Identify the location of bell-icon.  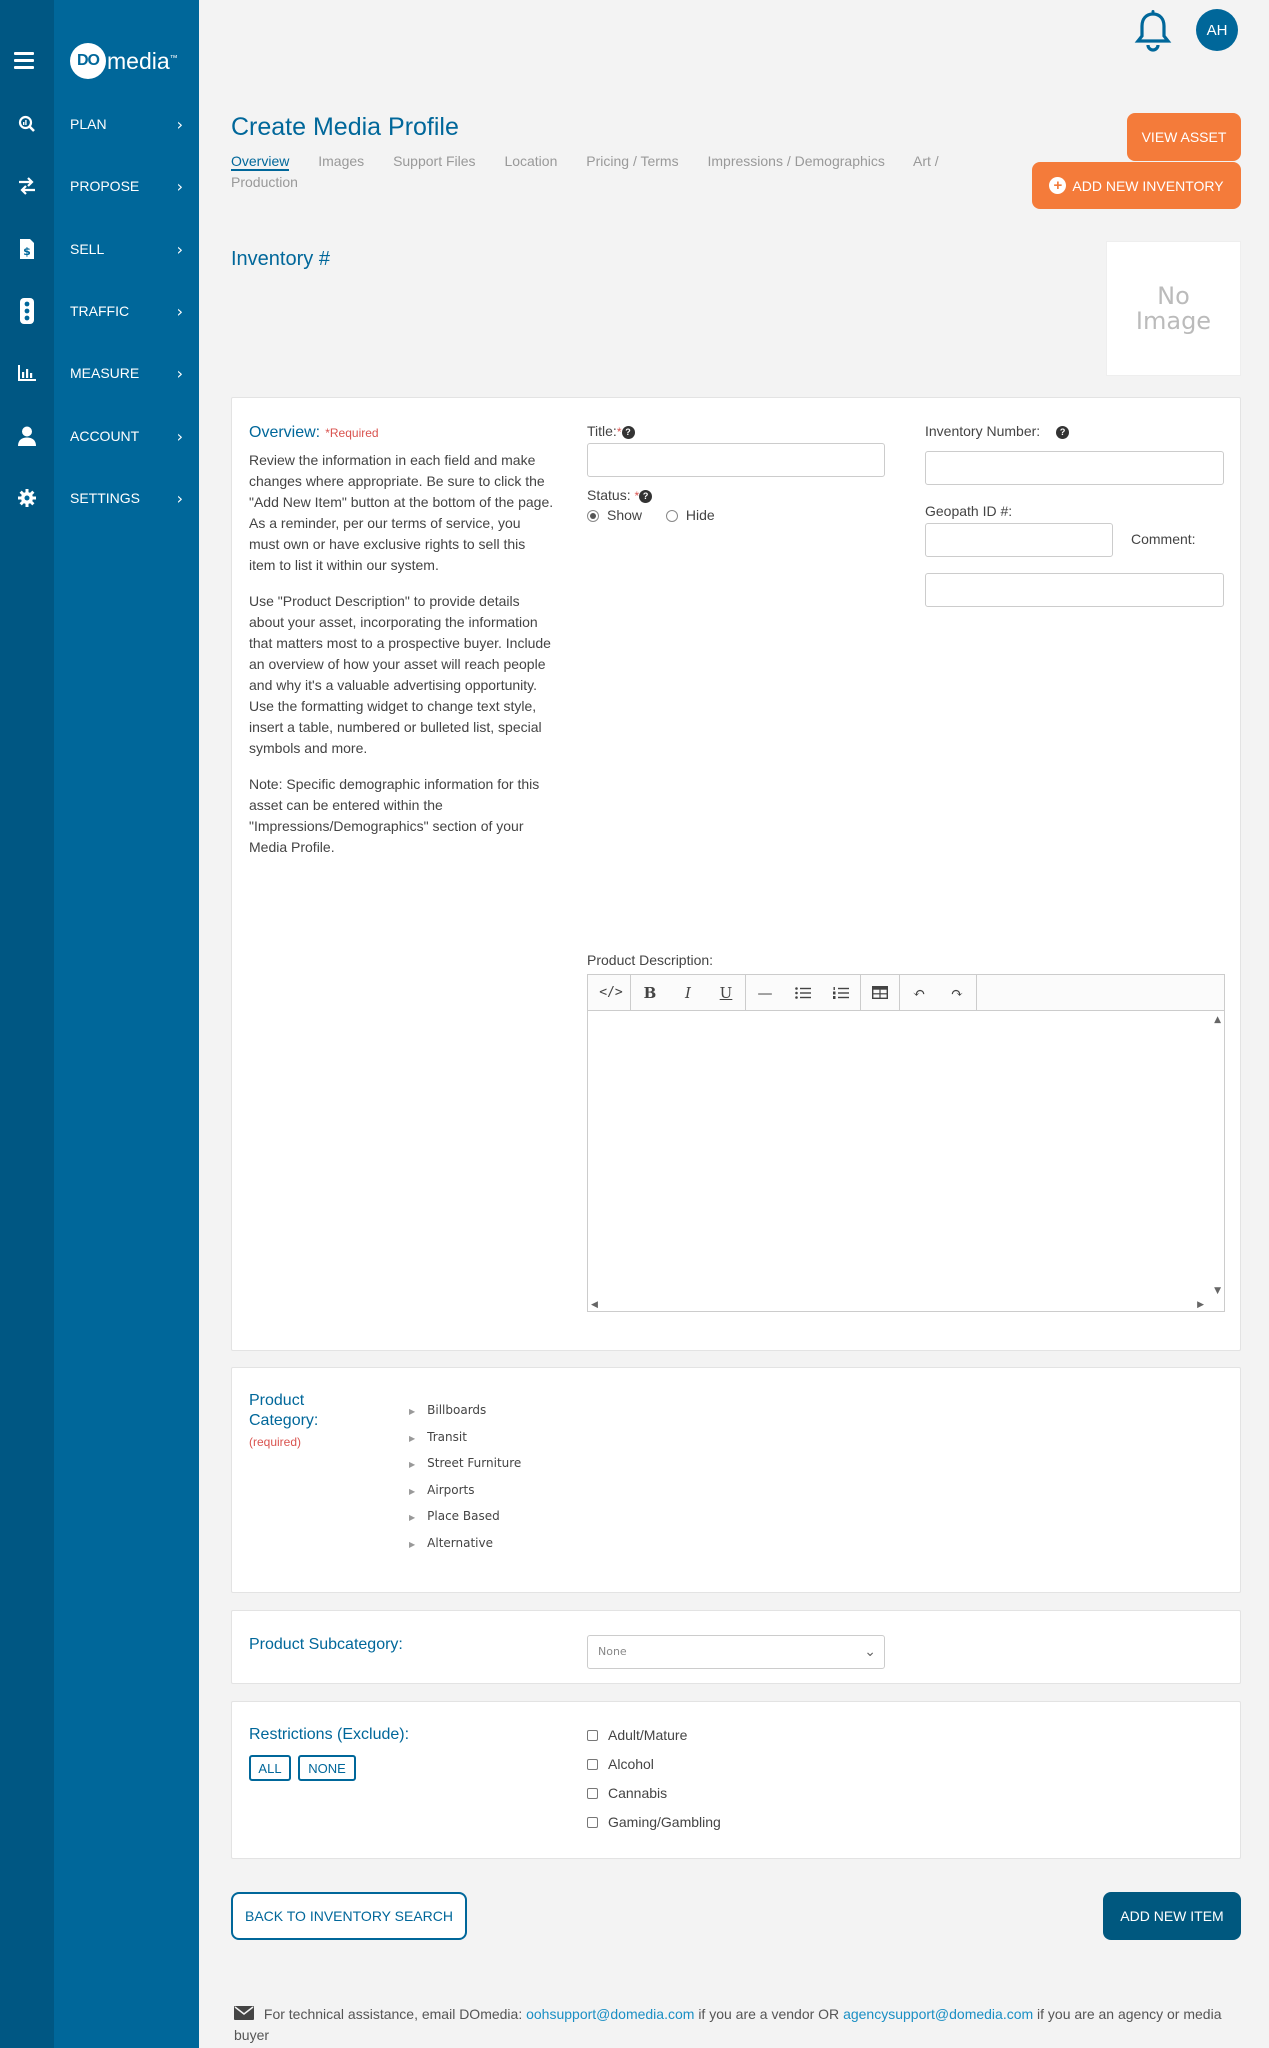
(1153, 31).